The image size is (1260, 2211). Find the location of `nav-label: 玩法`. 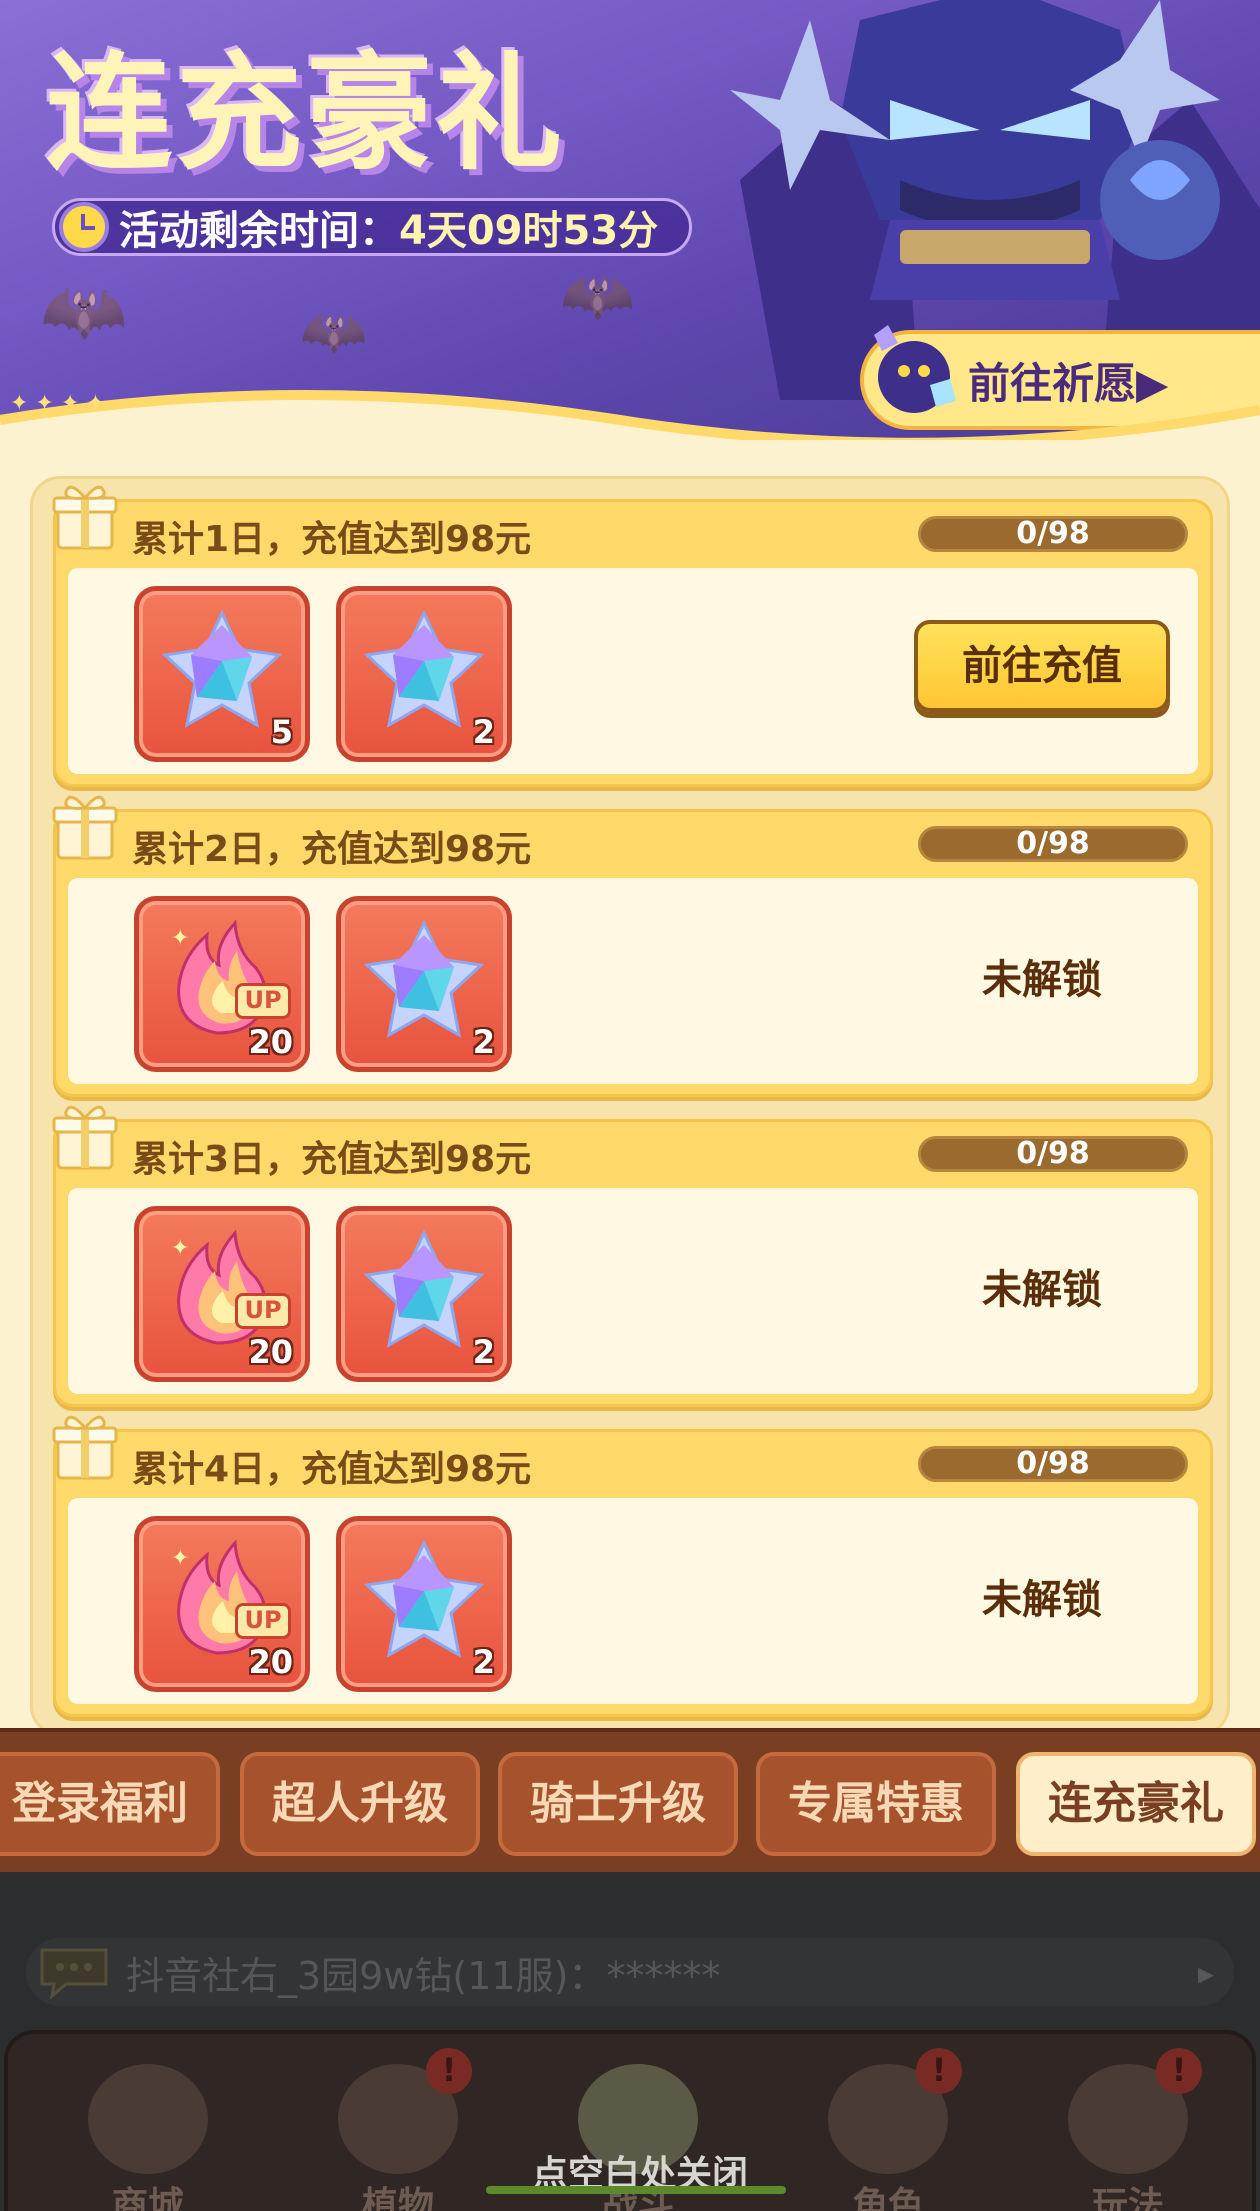

nav-label: 玩法 is located at coordinates (1127, 2198).